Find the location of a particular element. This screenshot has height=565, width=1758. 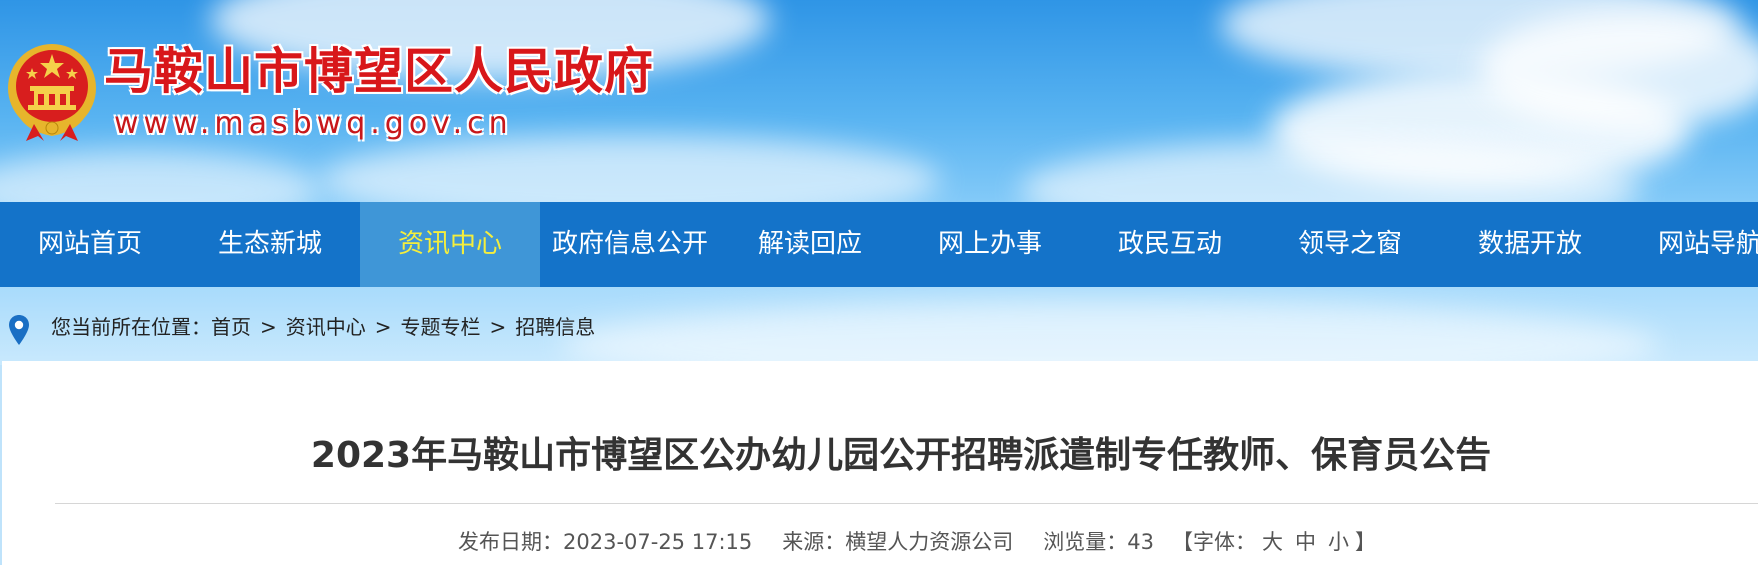

breadcrumb-link-news-center: 资讯中心 is located at coordinates (326, 327).